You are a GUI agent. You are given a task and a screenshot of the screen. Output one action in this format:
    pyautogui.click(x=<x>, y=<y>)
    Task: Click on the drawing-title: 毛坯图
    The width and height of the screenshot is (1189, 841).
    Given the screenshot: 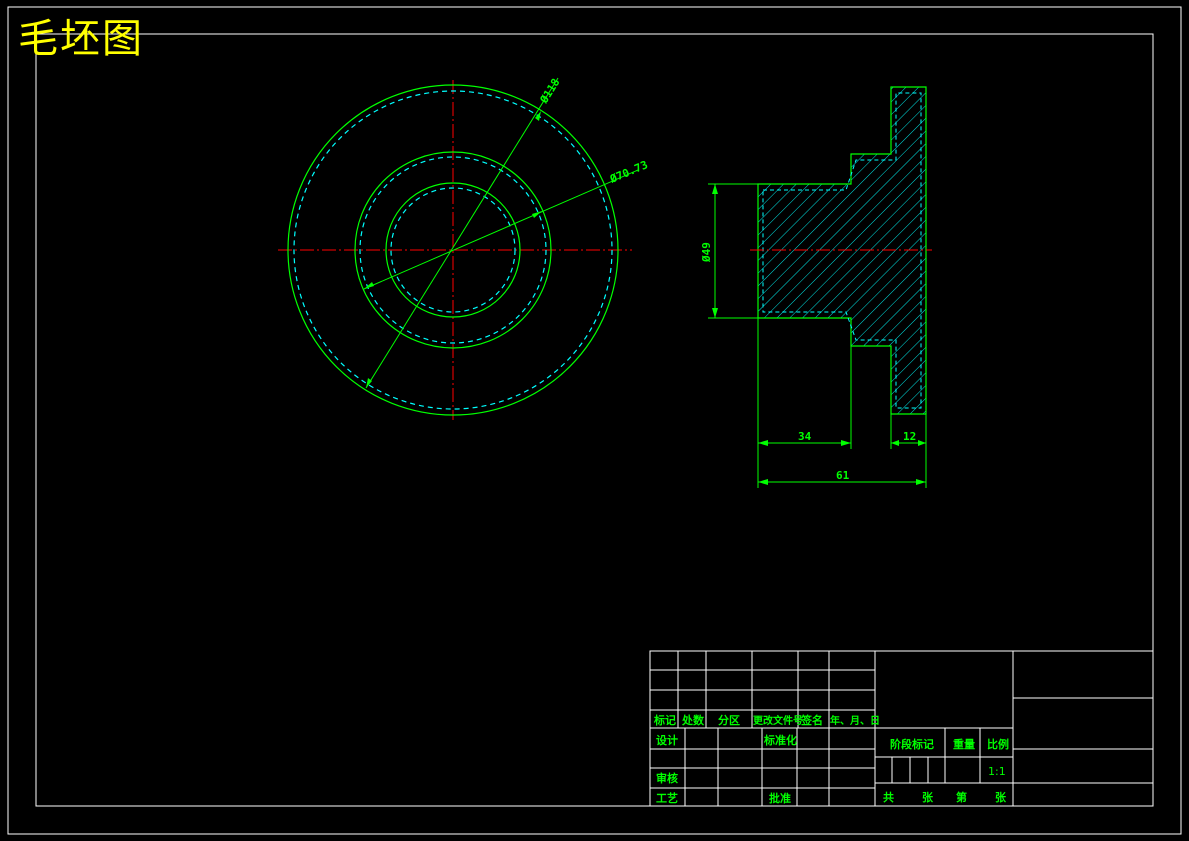 What is the action you would take?
    pyautogui.click(x=81, y=39)
    